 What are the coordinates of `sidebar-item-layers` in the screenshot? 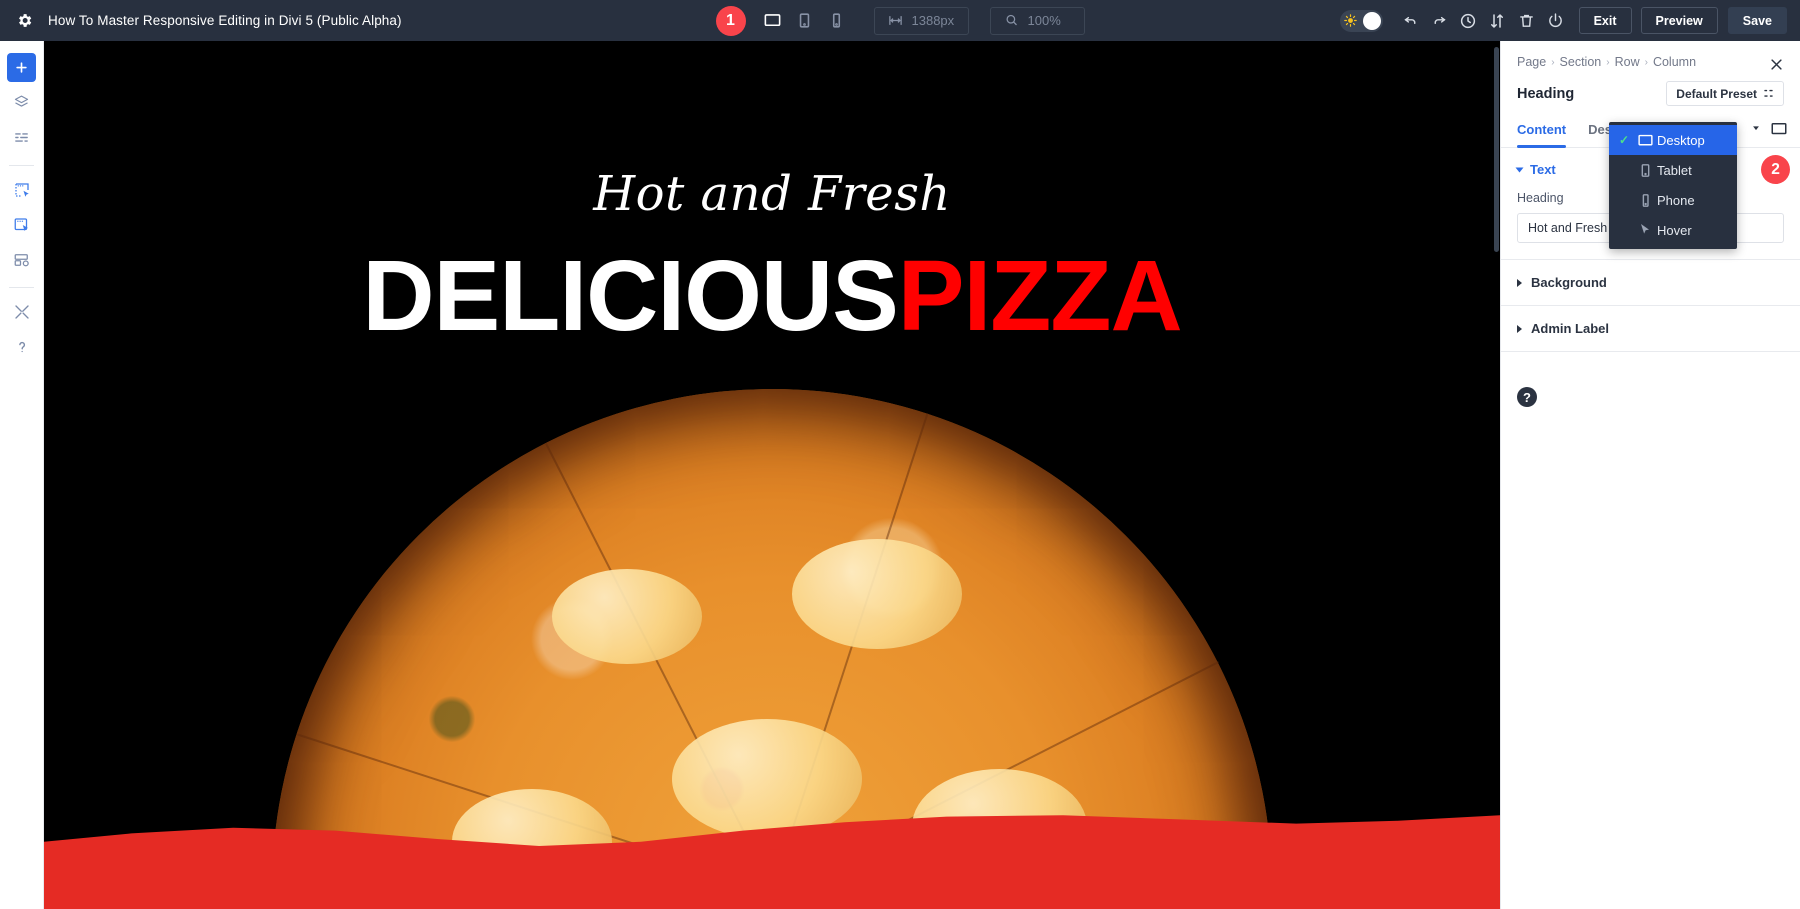 It's located at (21, 102).